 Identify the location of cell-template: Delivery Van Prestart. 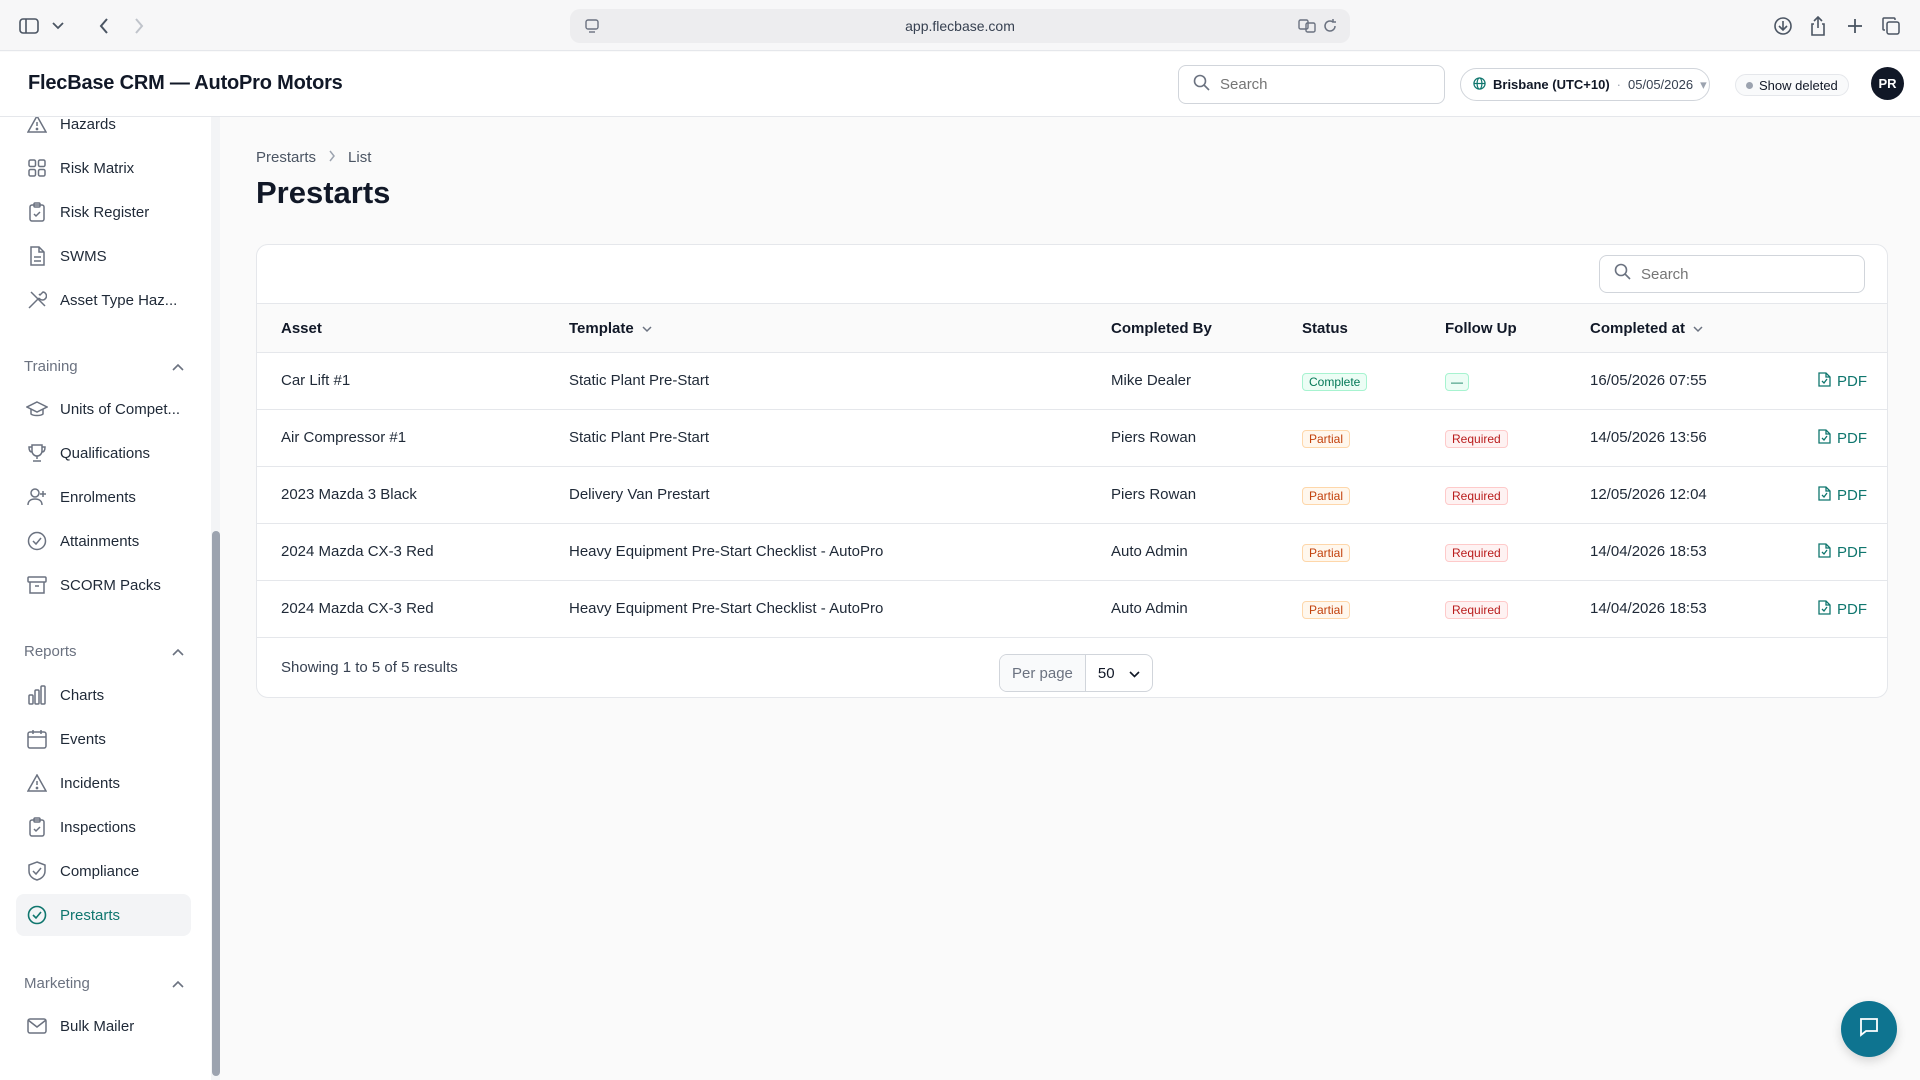
(639, 494).